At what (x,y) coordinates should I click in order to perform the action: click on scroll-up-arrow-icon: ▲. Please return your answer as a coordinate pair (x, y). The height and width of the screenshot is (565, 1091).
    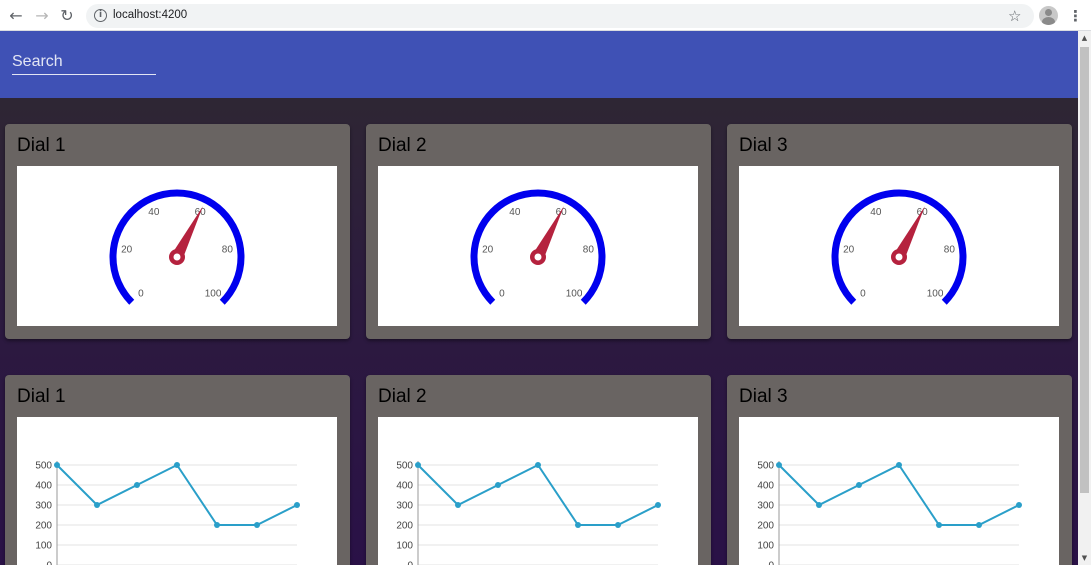
    Looking at the image, I should click on (1084, 38).